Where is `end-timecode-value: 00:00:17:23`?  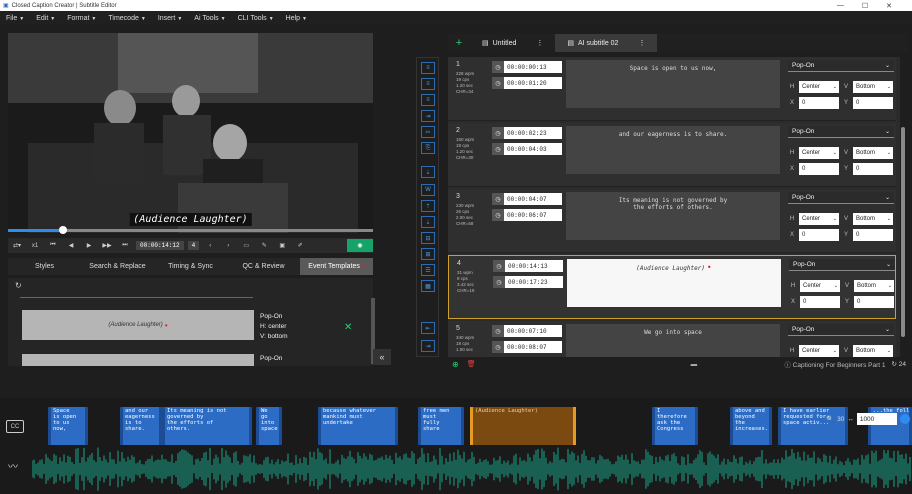 end-timecode-value: 00:00:17:23 is located at coordinates (534, 282).